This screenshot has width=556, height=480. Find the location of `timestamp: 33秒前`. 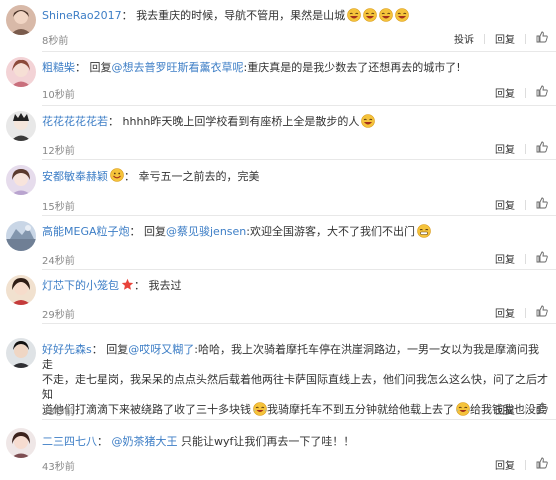

timestamp: 33秒前 is located at coordinates (58, 412).